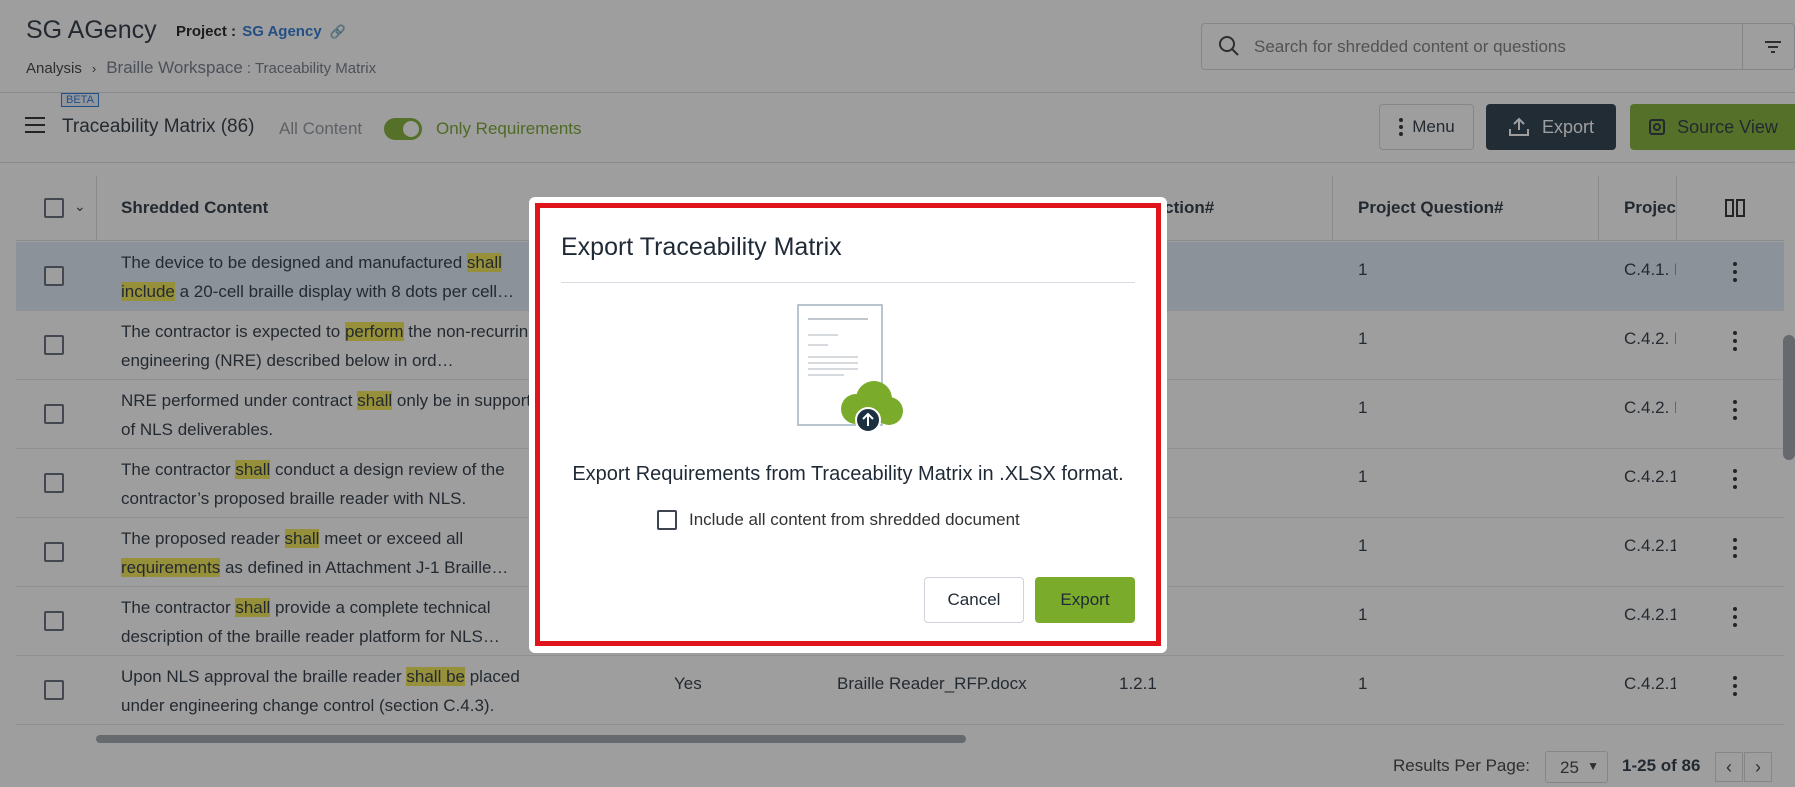 The width and height of the screenshot is (1795, 787). What do you see at coordinates (848, 282) in the screenshot?
I see `dialog-divider` at bounding box center [848, 282].